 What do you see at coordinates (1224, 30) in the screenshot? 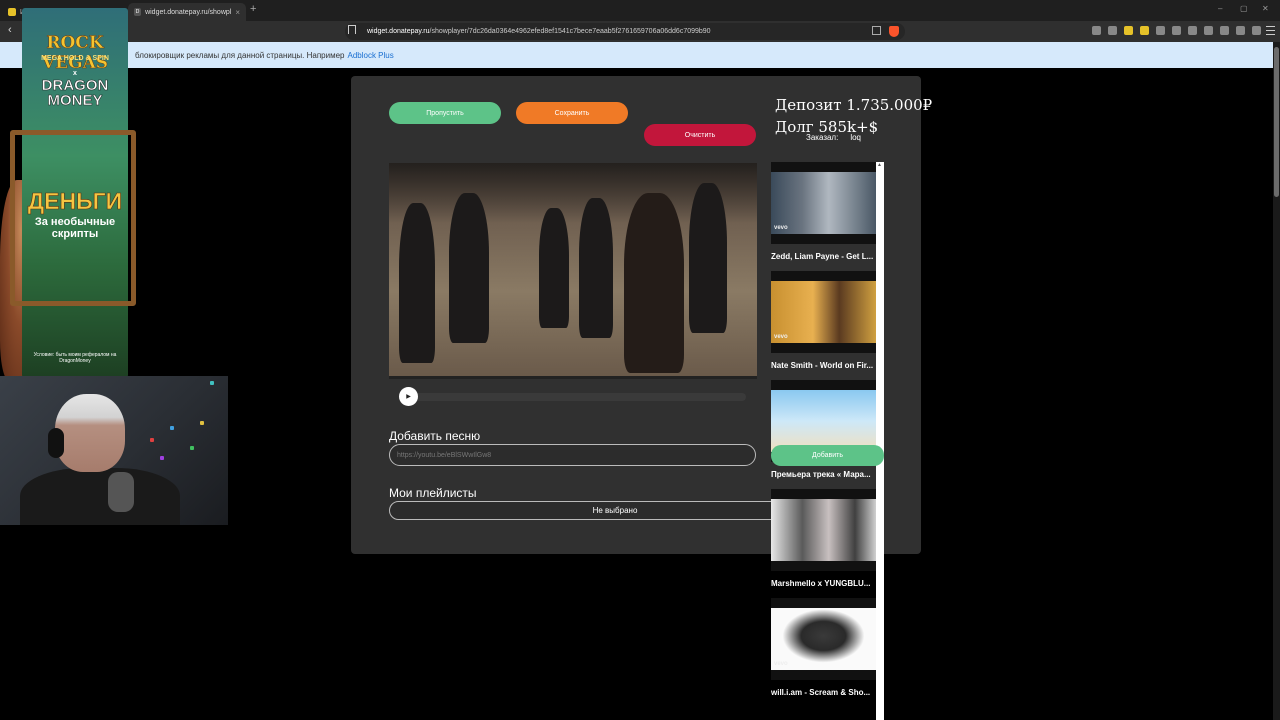
I see `sidebar-icon` at bounding box center [1224, 30].